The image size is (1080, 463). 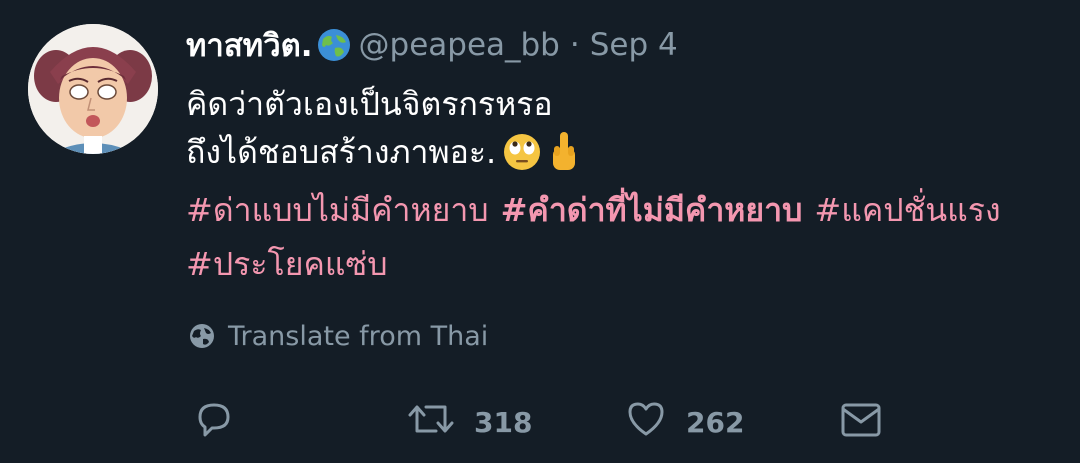 I want to click on globe-icon, so click(x=202, y=336).